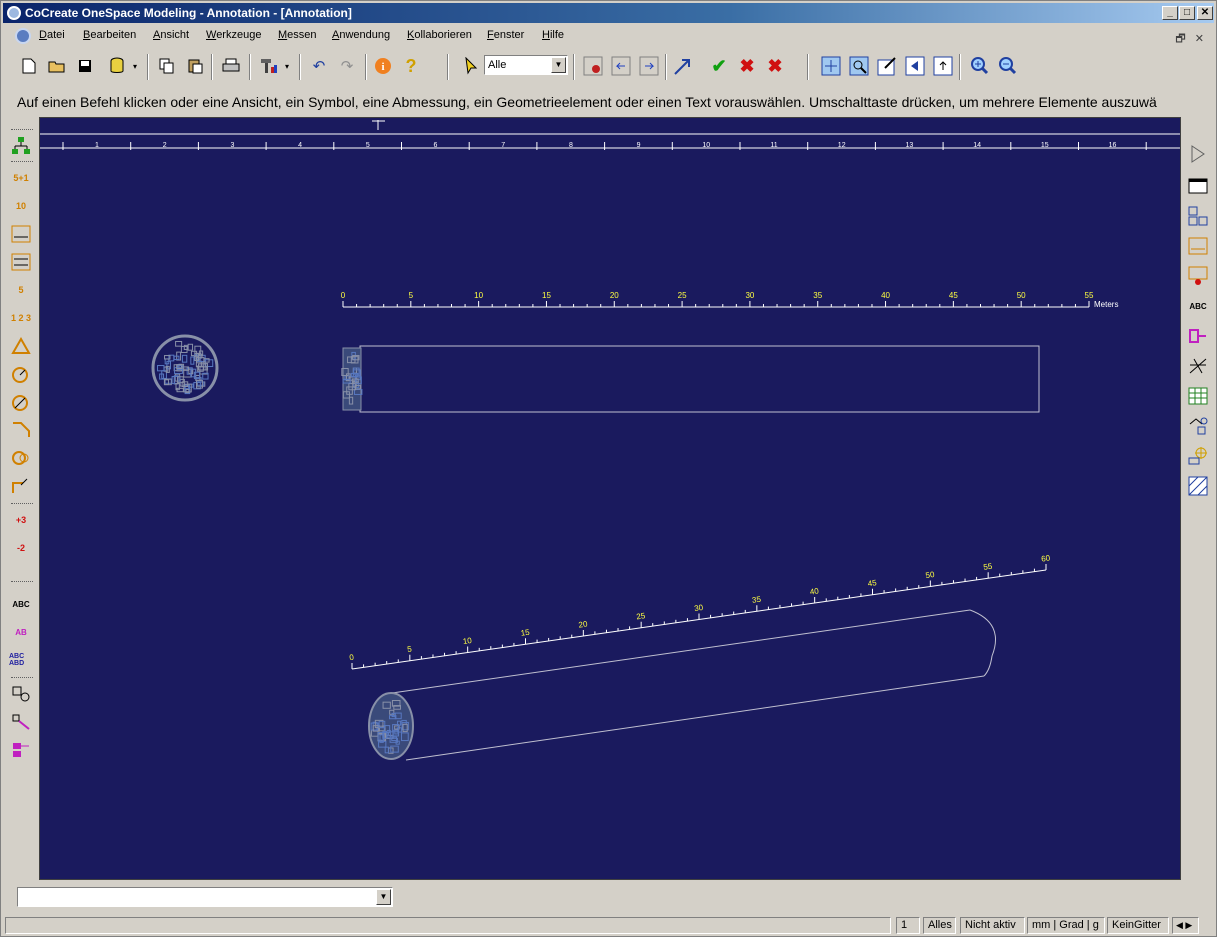  I want to click on view-next-icon, so click(649, 66).